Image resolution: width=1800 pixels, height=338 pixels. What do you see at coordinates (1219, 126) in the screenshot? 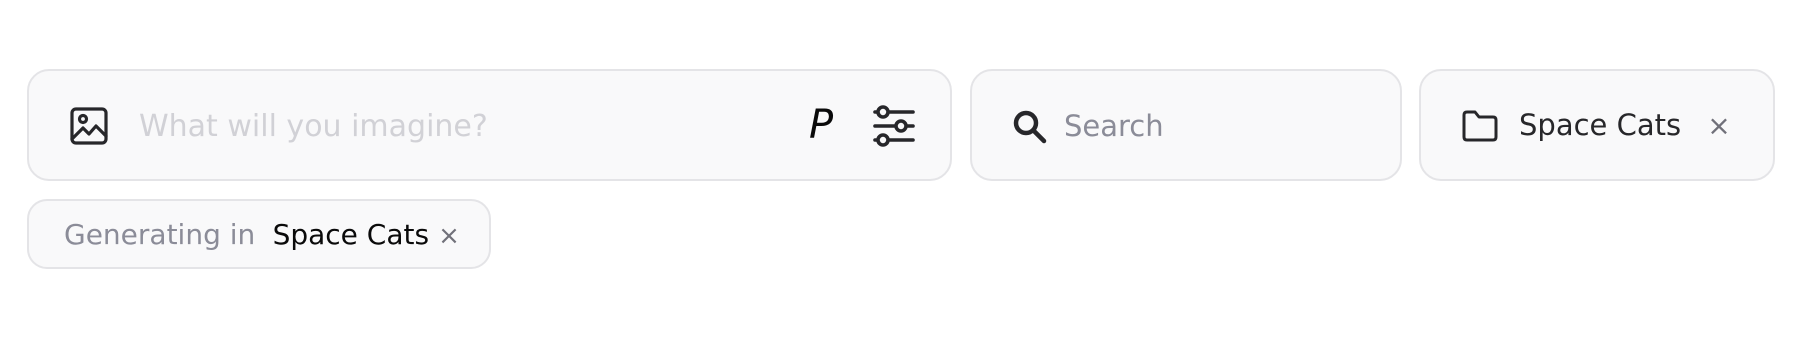
I see `search-input` at bounding box center [1219, 126].